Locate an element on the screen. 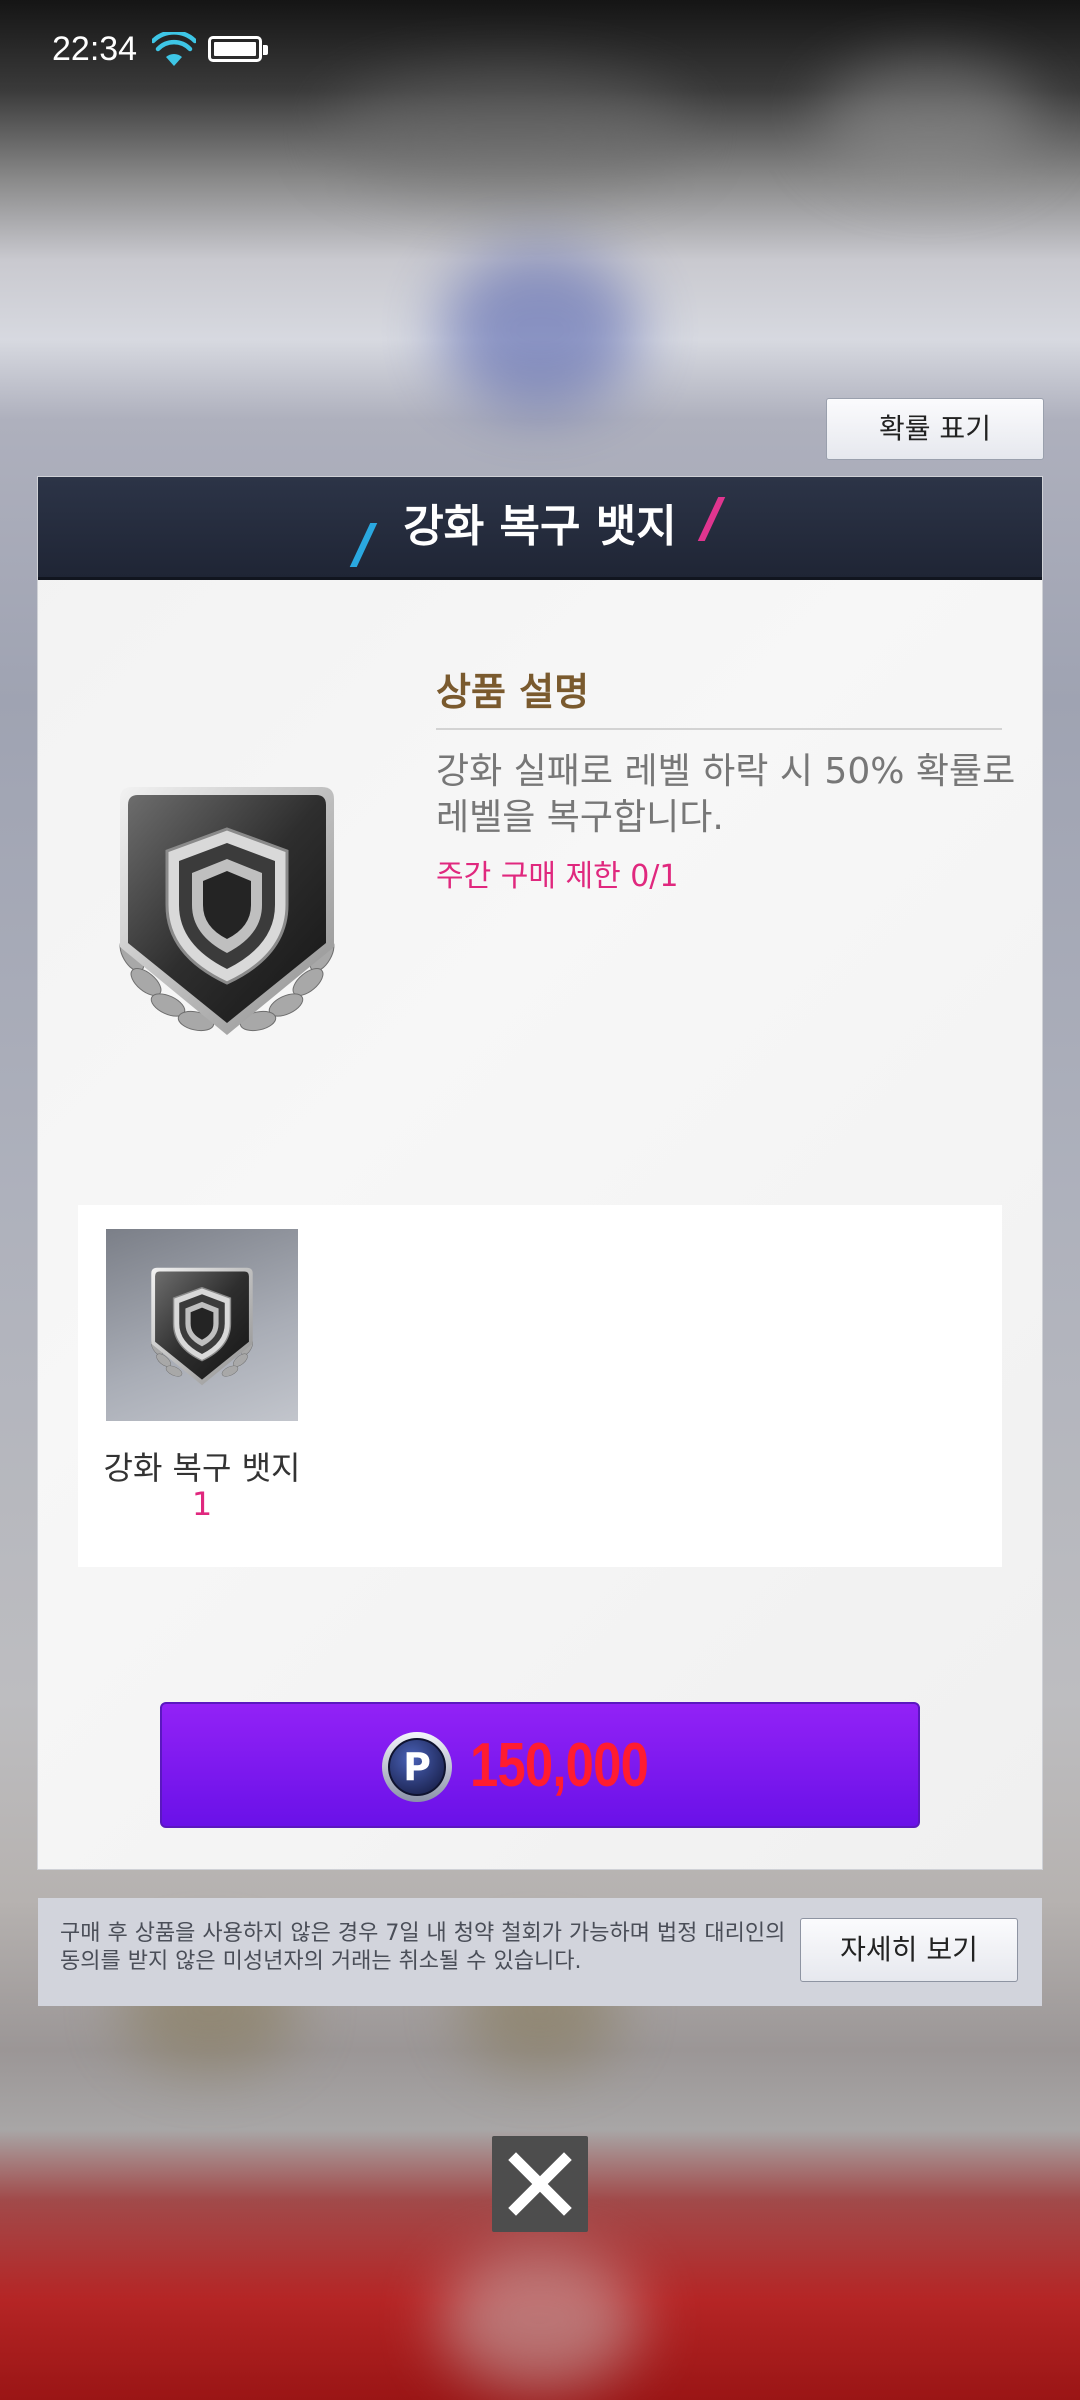 The width and height of the screenshot is (1080, 2400). close-button is located at coordinates (540, 2184).